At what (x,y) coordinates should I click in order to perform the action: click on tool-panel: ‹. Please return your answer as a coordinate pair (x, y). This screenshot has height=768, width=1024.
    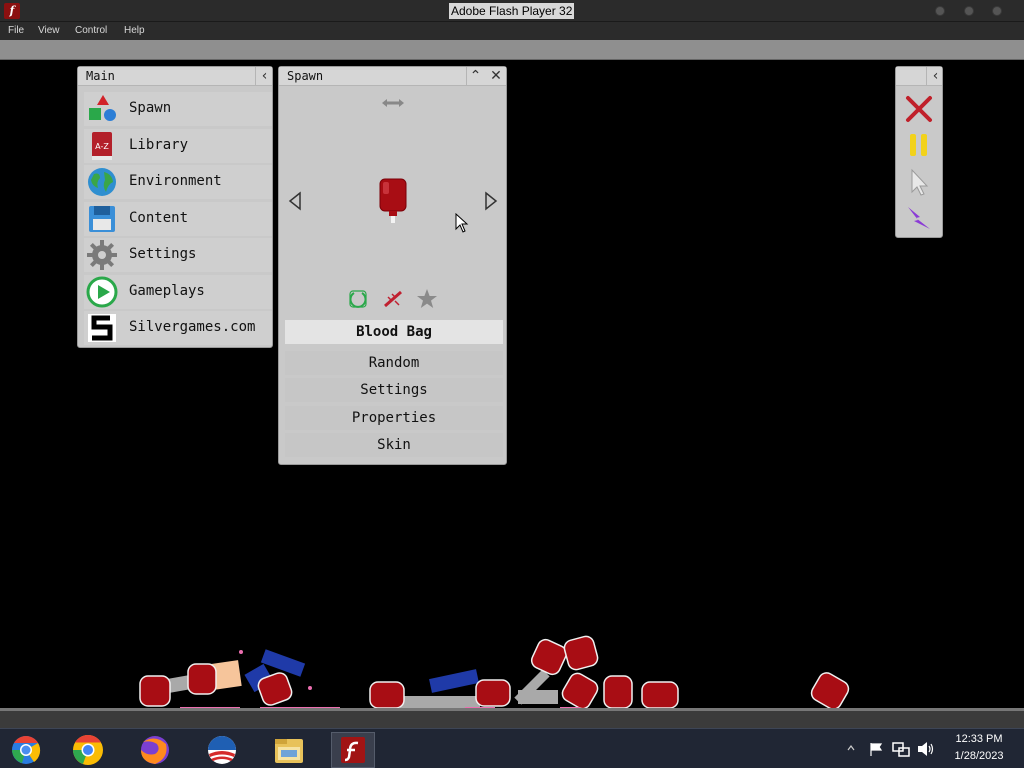
    Looking at the image, I should click on (919, 152).